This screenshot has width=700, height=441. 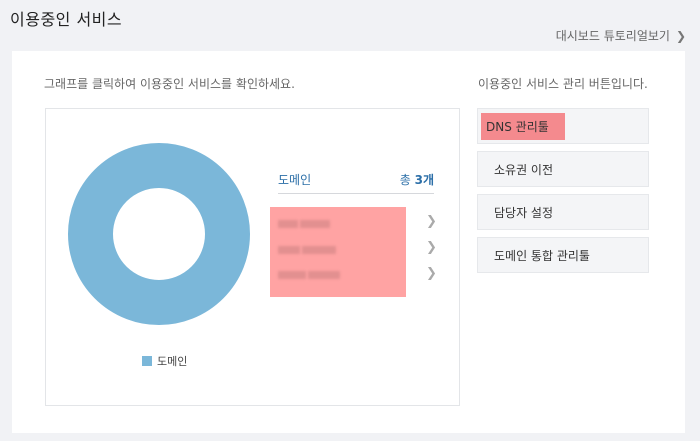 What do you see at coordinates (147, 361) in the screenshot?
I see `legend-swatch` at bounding box center [147, 361].